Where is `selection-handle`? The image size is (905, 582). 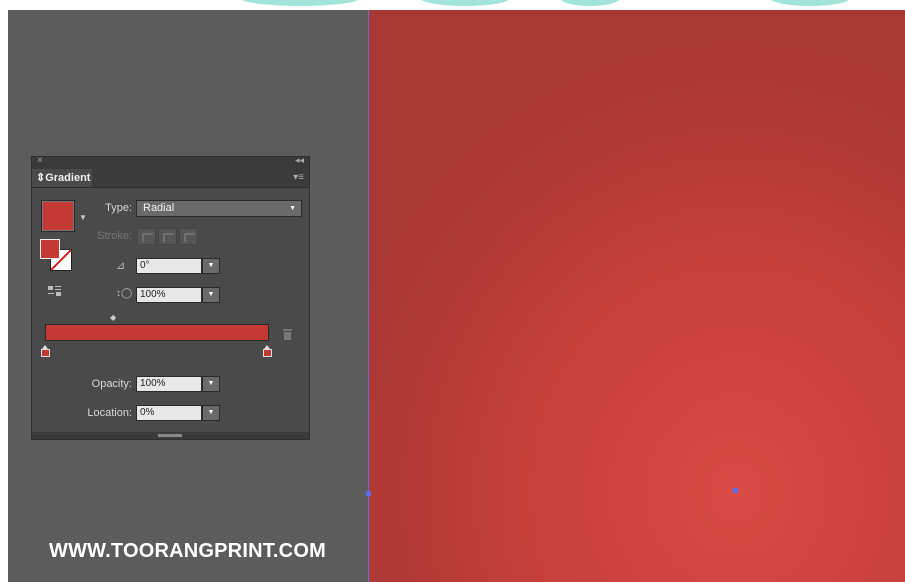 selection-handle is located at coordinates (368, 493).